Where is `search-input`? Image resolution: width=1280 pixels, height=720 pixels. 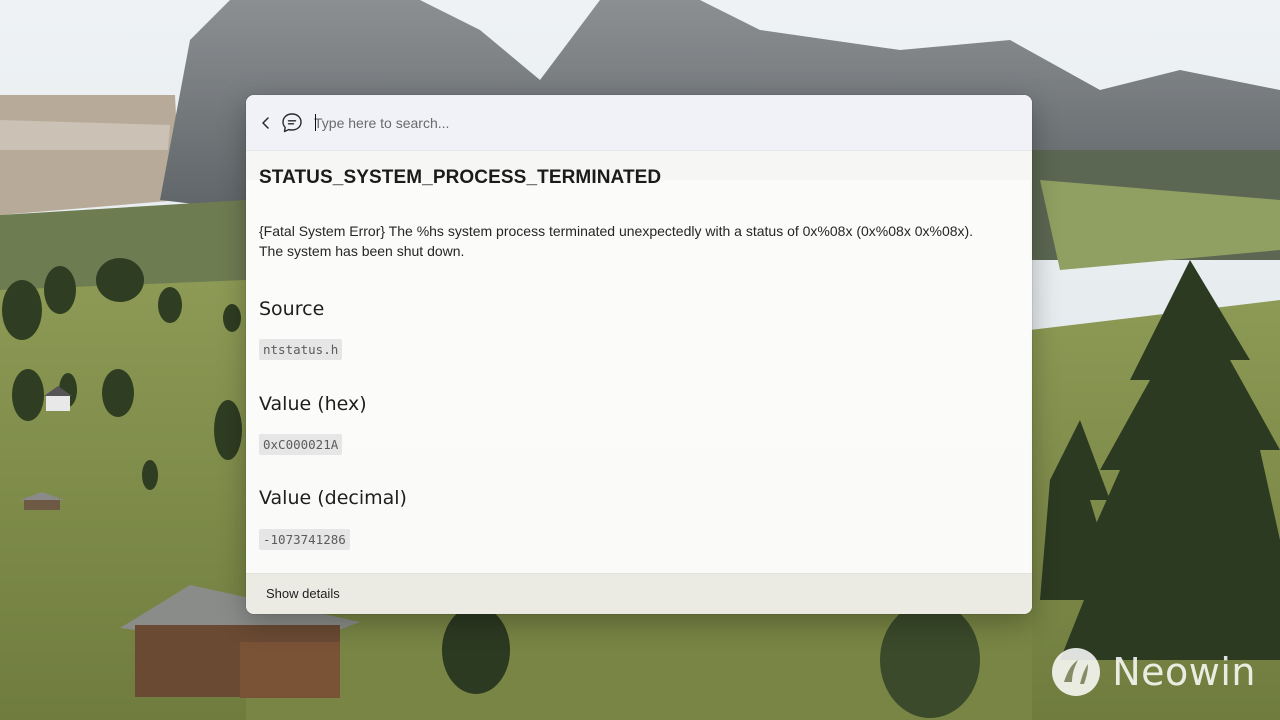 search-input is located at coordinates (664, 123).